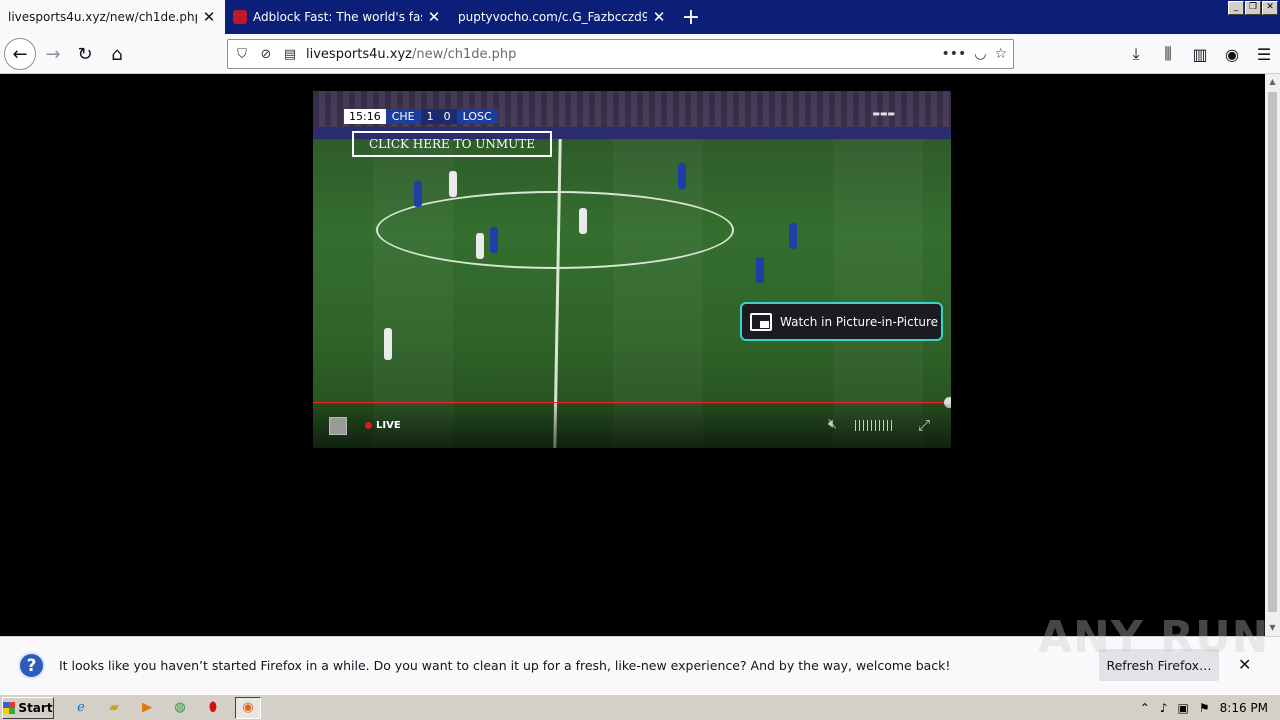  Describe the element at coordinates (242, 54) in the screenshot. I see `shield-icon: ⛉` at that location.